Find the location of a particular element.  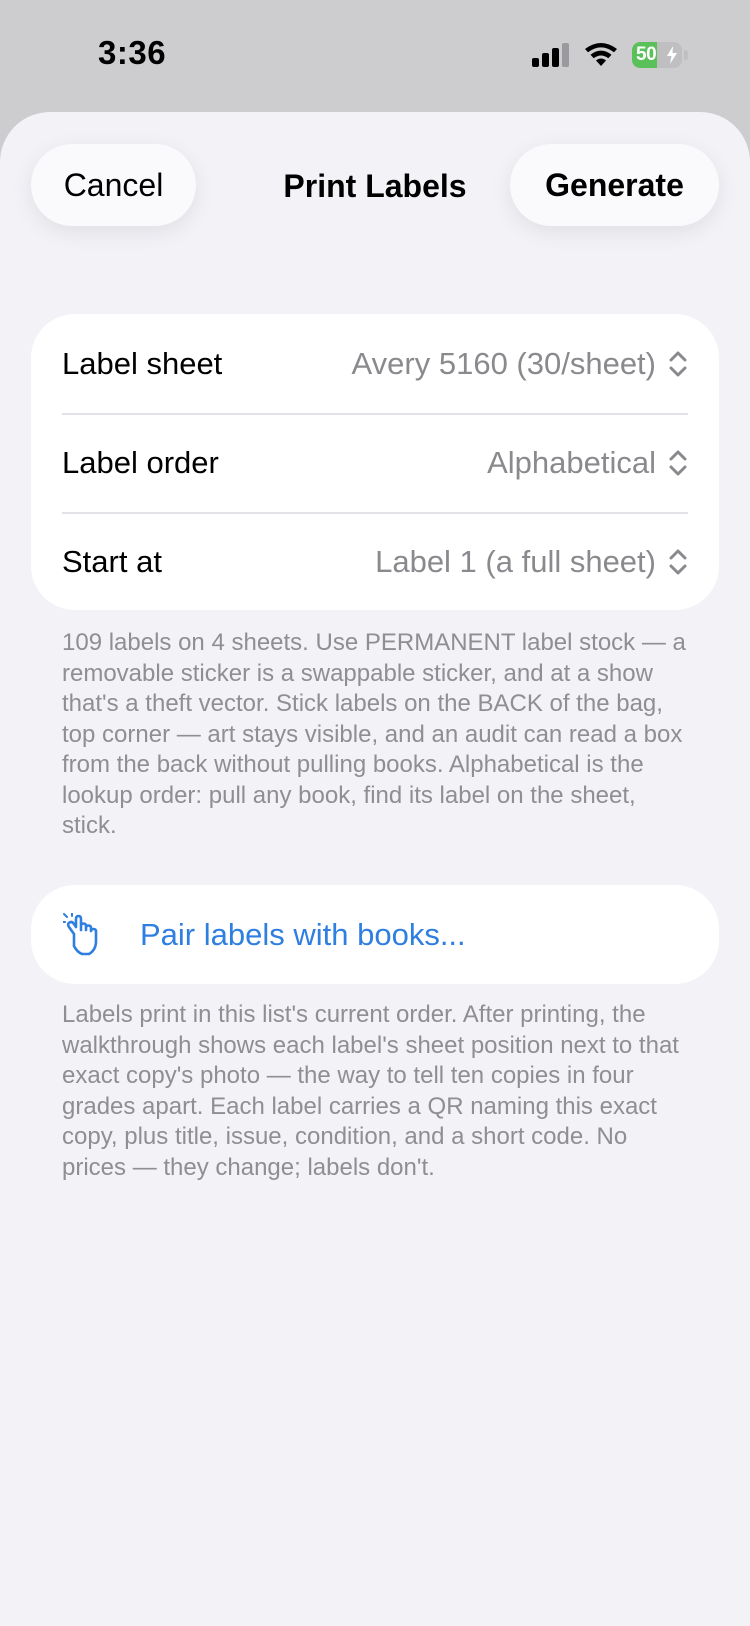

bolt-icon is located at coordinates (672, 55).